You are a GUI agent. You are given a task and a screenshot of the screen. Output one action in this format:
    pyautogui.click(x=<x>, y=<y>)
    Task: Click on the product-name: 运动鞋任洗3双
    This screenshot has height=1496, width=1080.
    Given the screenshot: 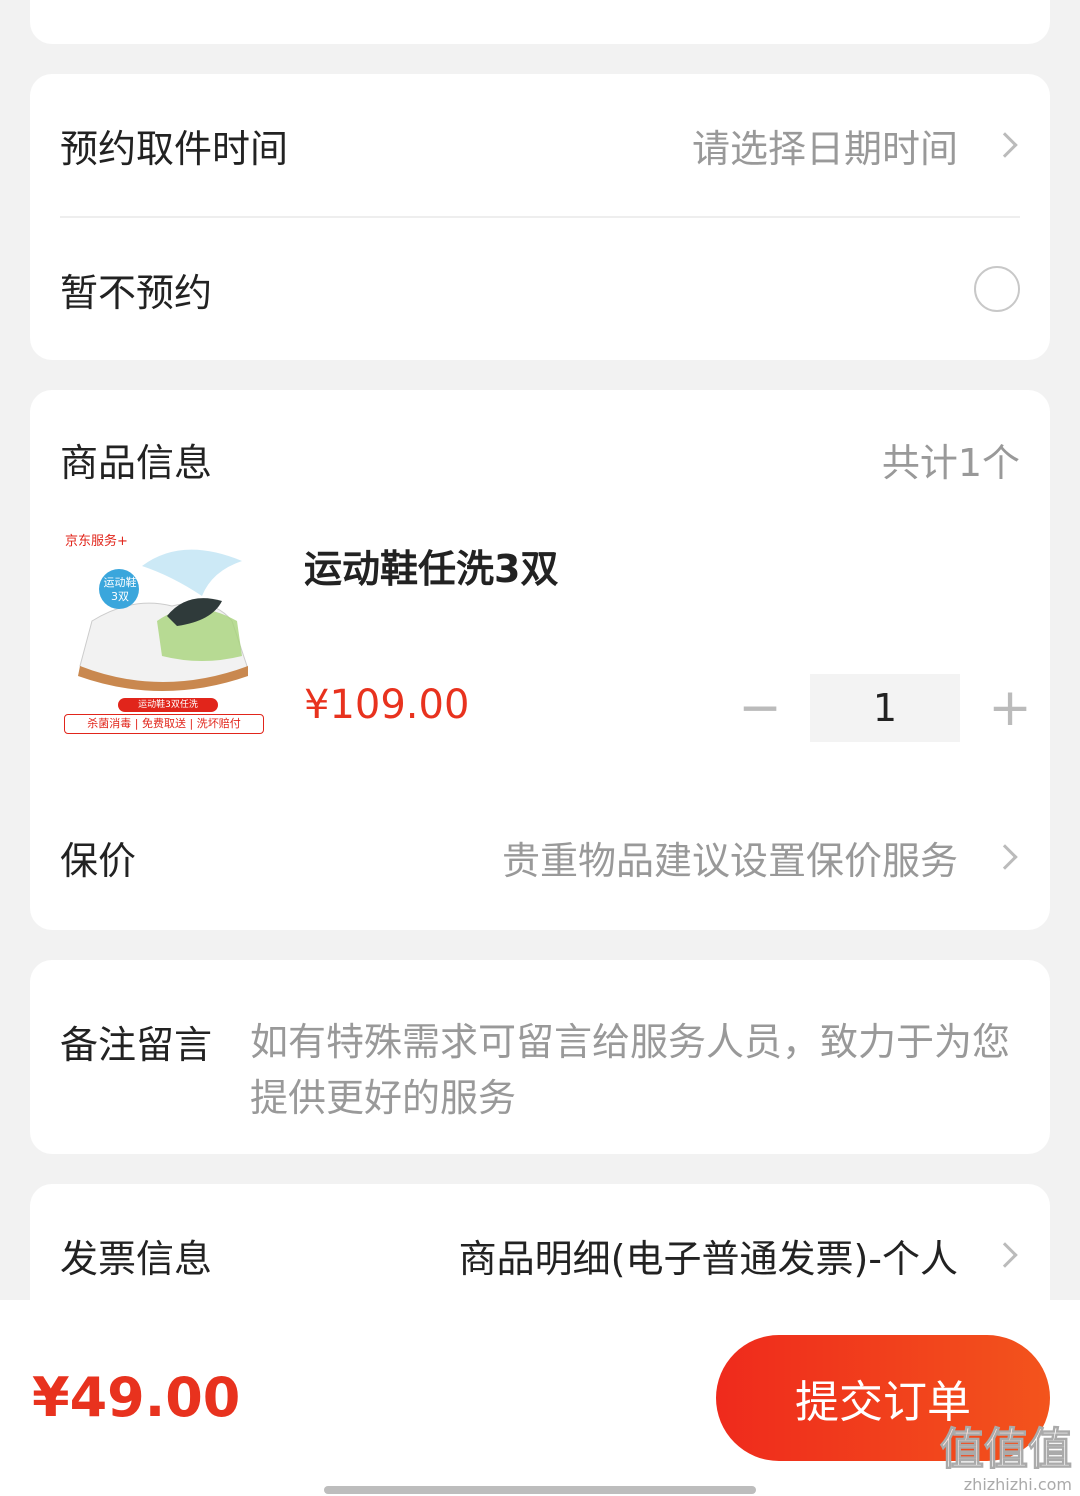 What is the action you would take?
    pyautogui.click(x=431, y=565)
    